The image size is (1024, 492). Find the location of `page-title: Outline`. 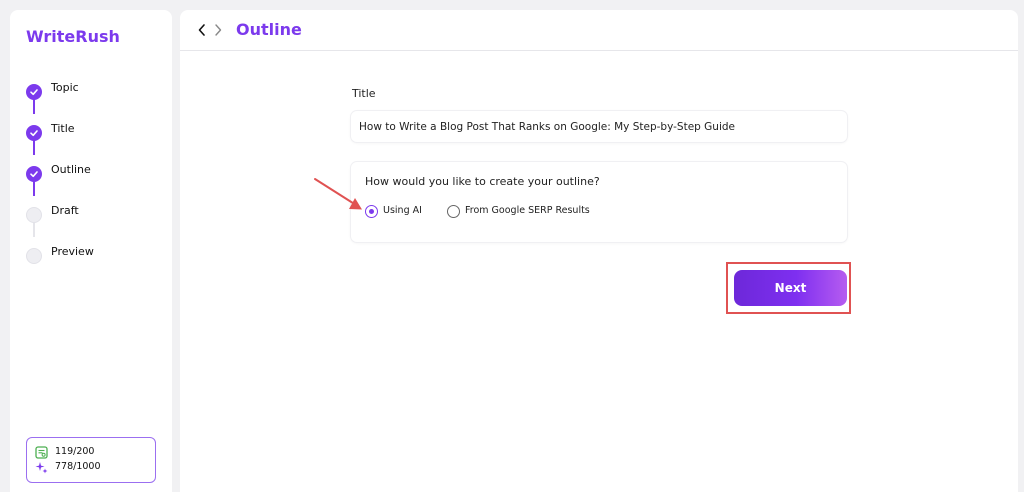

page-title: Outline is located at coordinates (269, 29).